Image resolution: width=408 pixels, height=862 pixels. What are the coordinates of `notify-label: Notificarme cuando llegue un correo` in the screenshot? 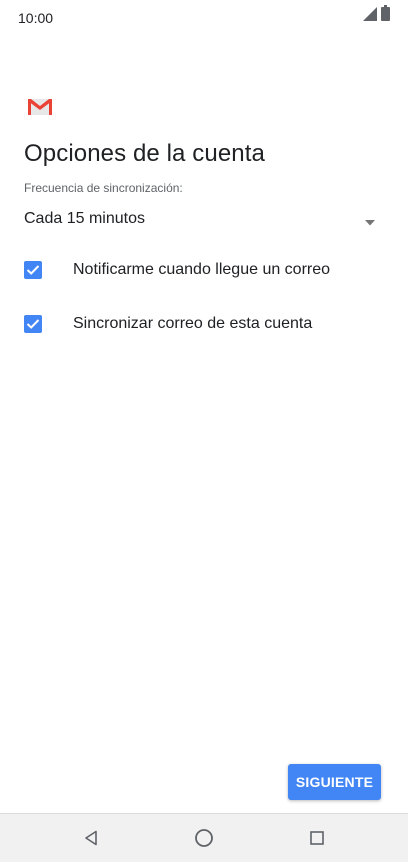 It's located at (202, 269).